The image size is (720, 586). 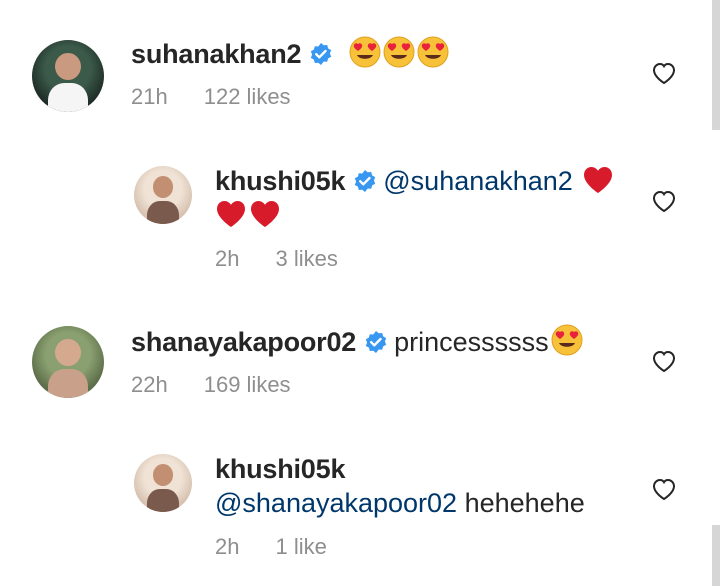 I want to click on scrollbar-thumb-bottom, so click(x=716, y=555).